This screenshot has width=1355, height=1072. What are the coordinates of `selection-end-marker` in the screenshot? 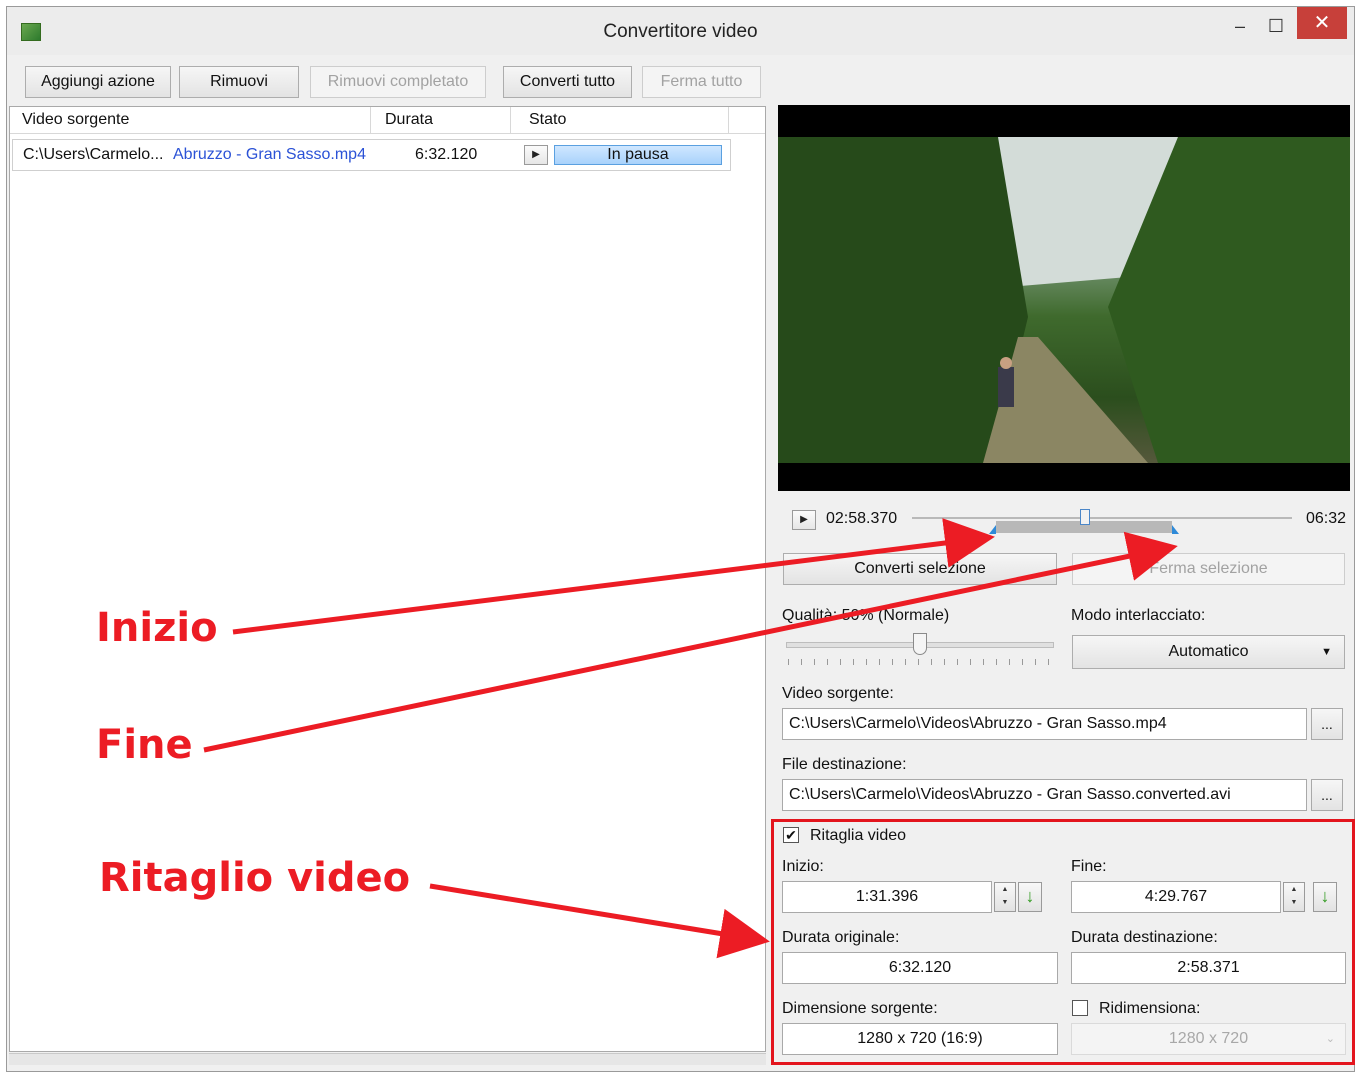 It's located at (1176, 529).